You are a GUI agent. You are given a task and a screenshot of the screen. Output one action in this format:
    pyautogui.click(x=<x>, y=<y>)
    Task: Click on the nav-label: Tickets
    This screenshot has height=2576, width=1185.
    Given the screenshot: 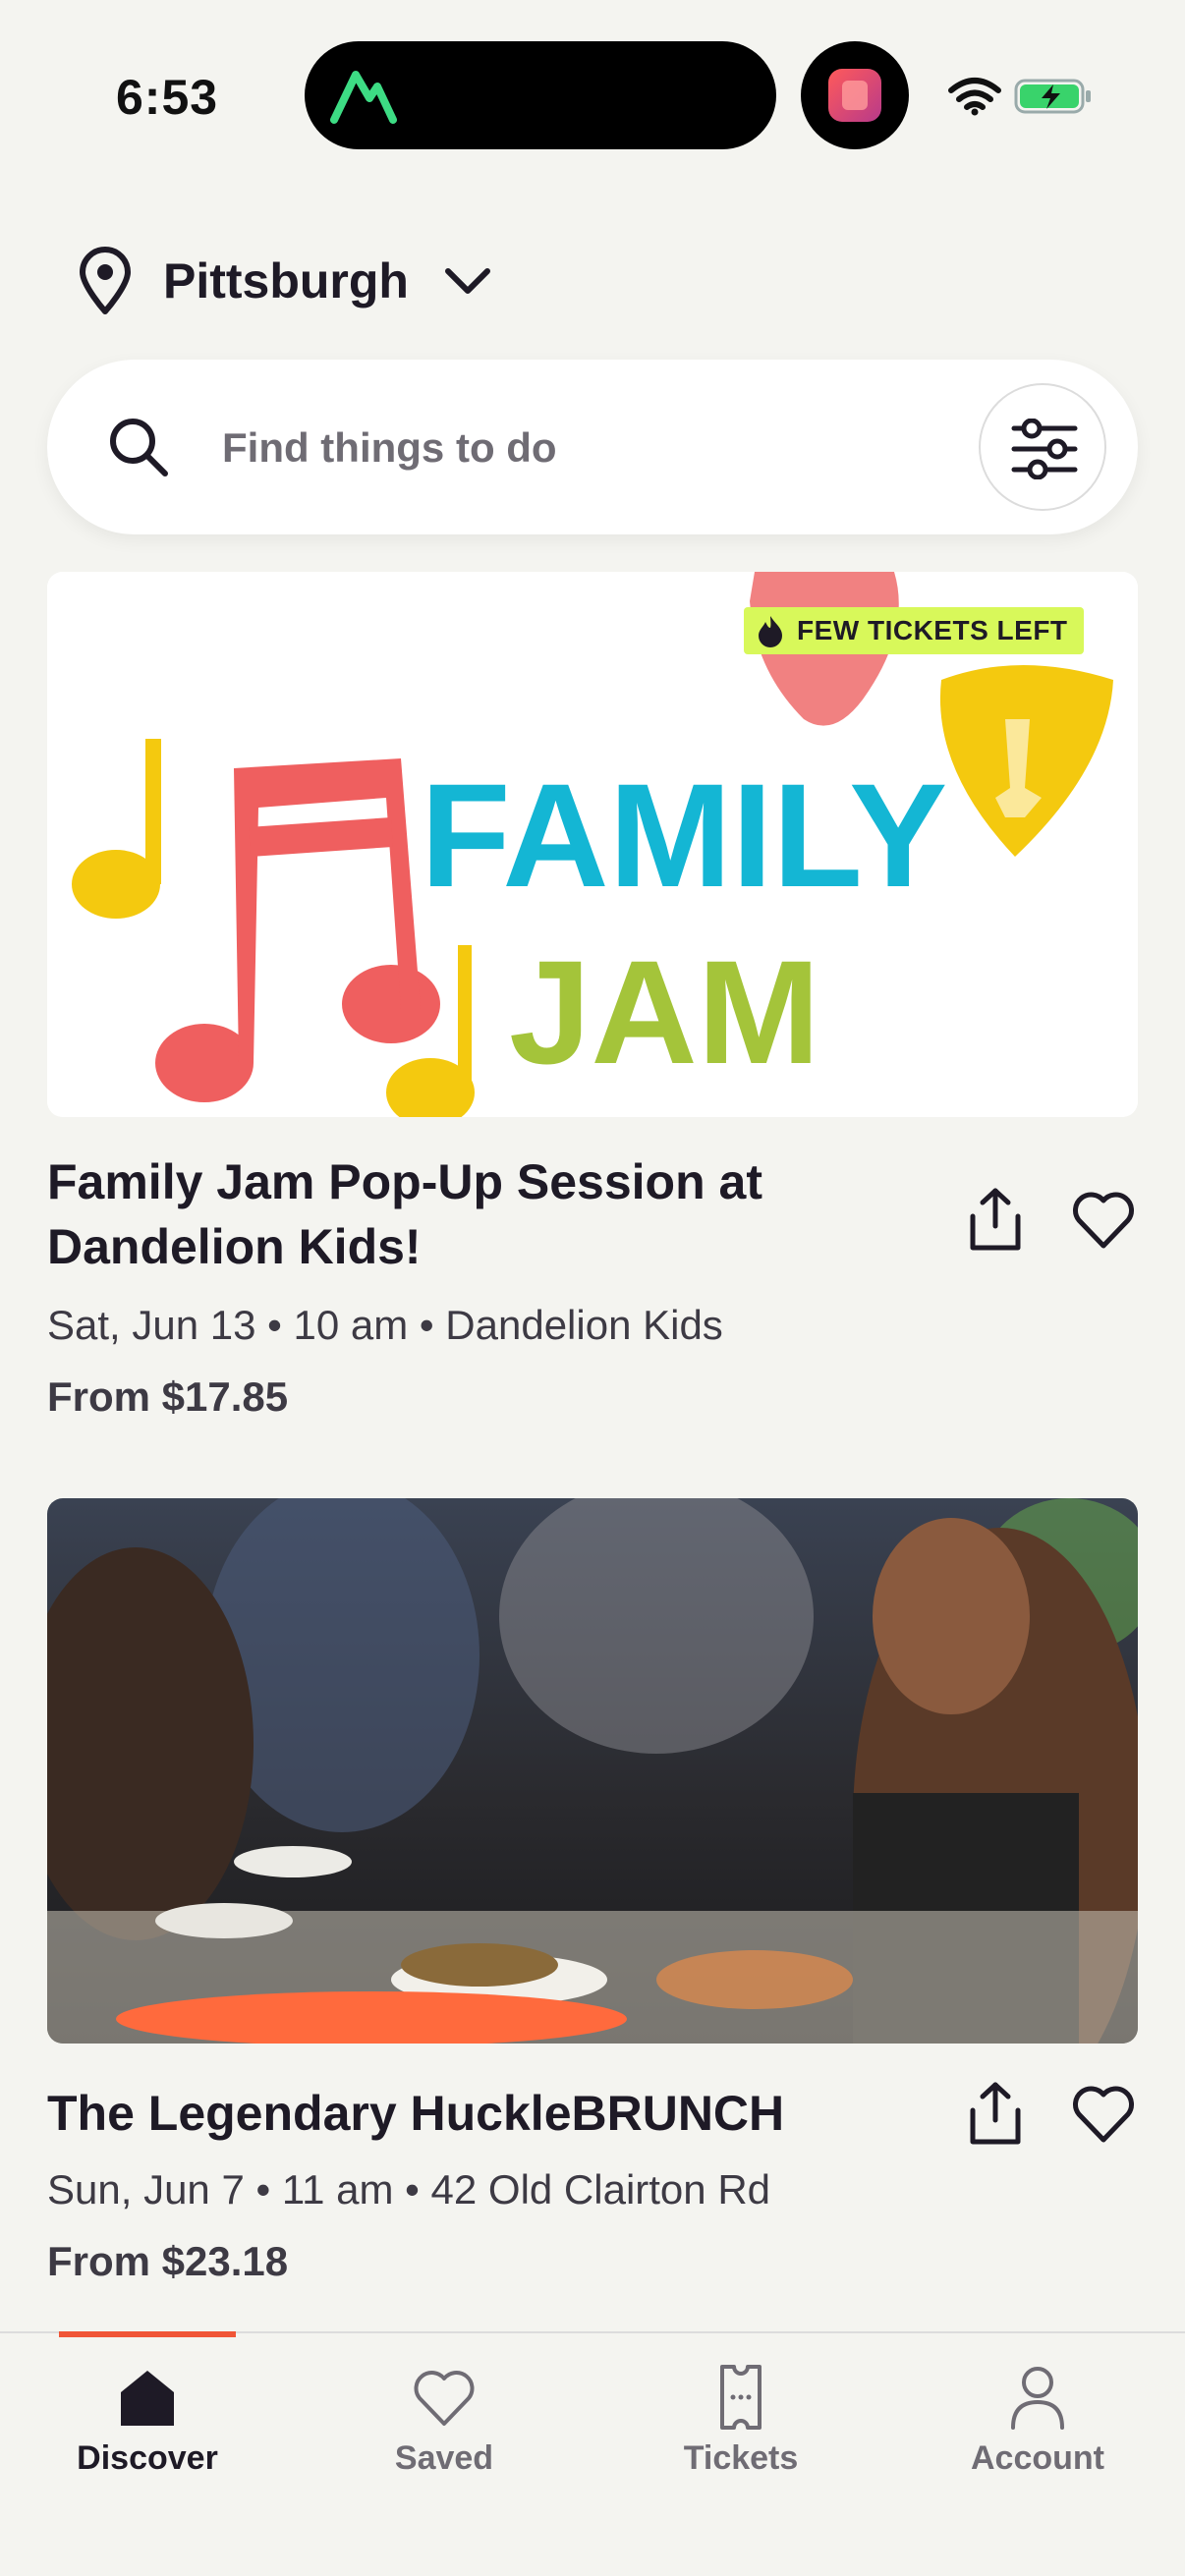 What is the action you would take?
    pyautogui.click(x=741, y=2458)
    